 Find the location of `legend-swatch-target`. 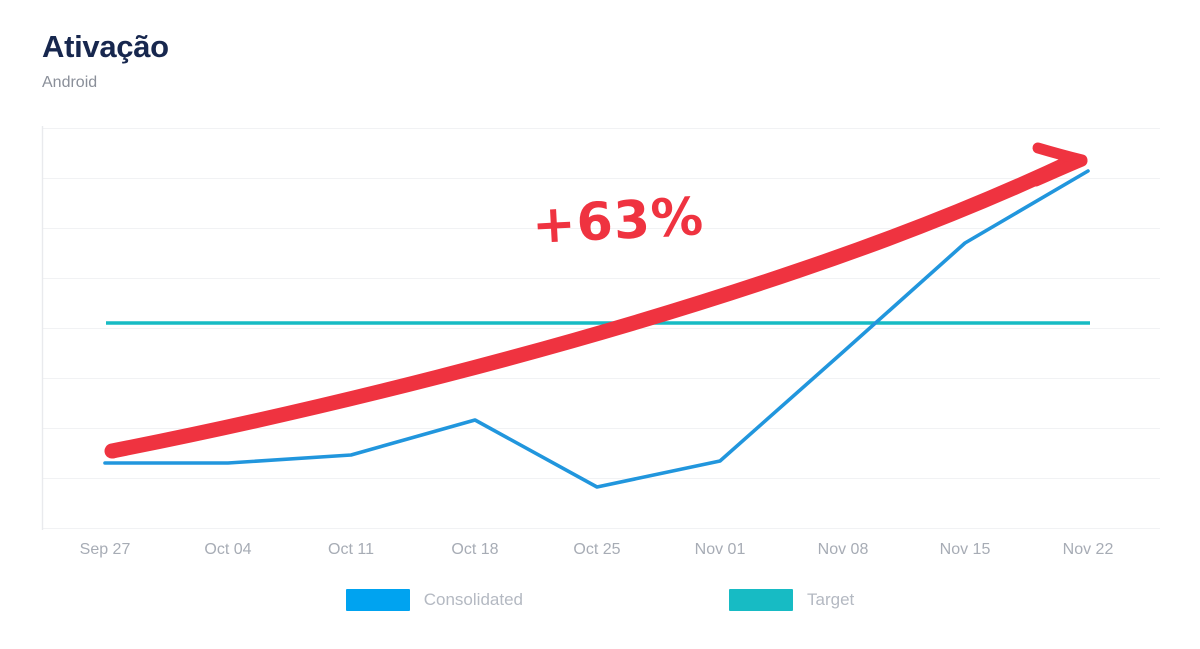

legend-swatch-target is located at coordinates (761, 600).